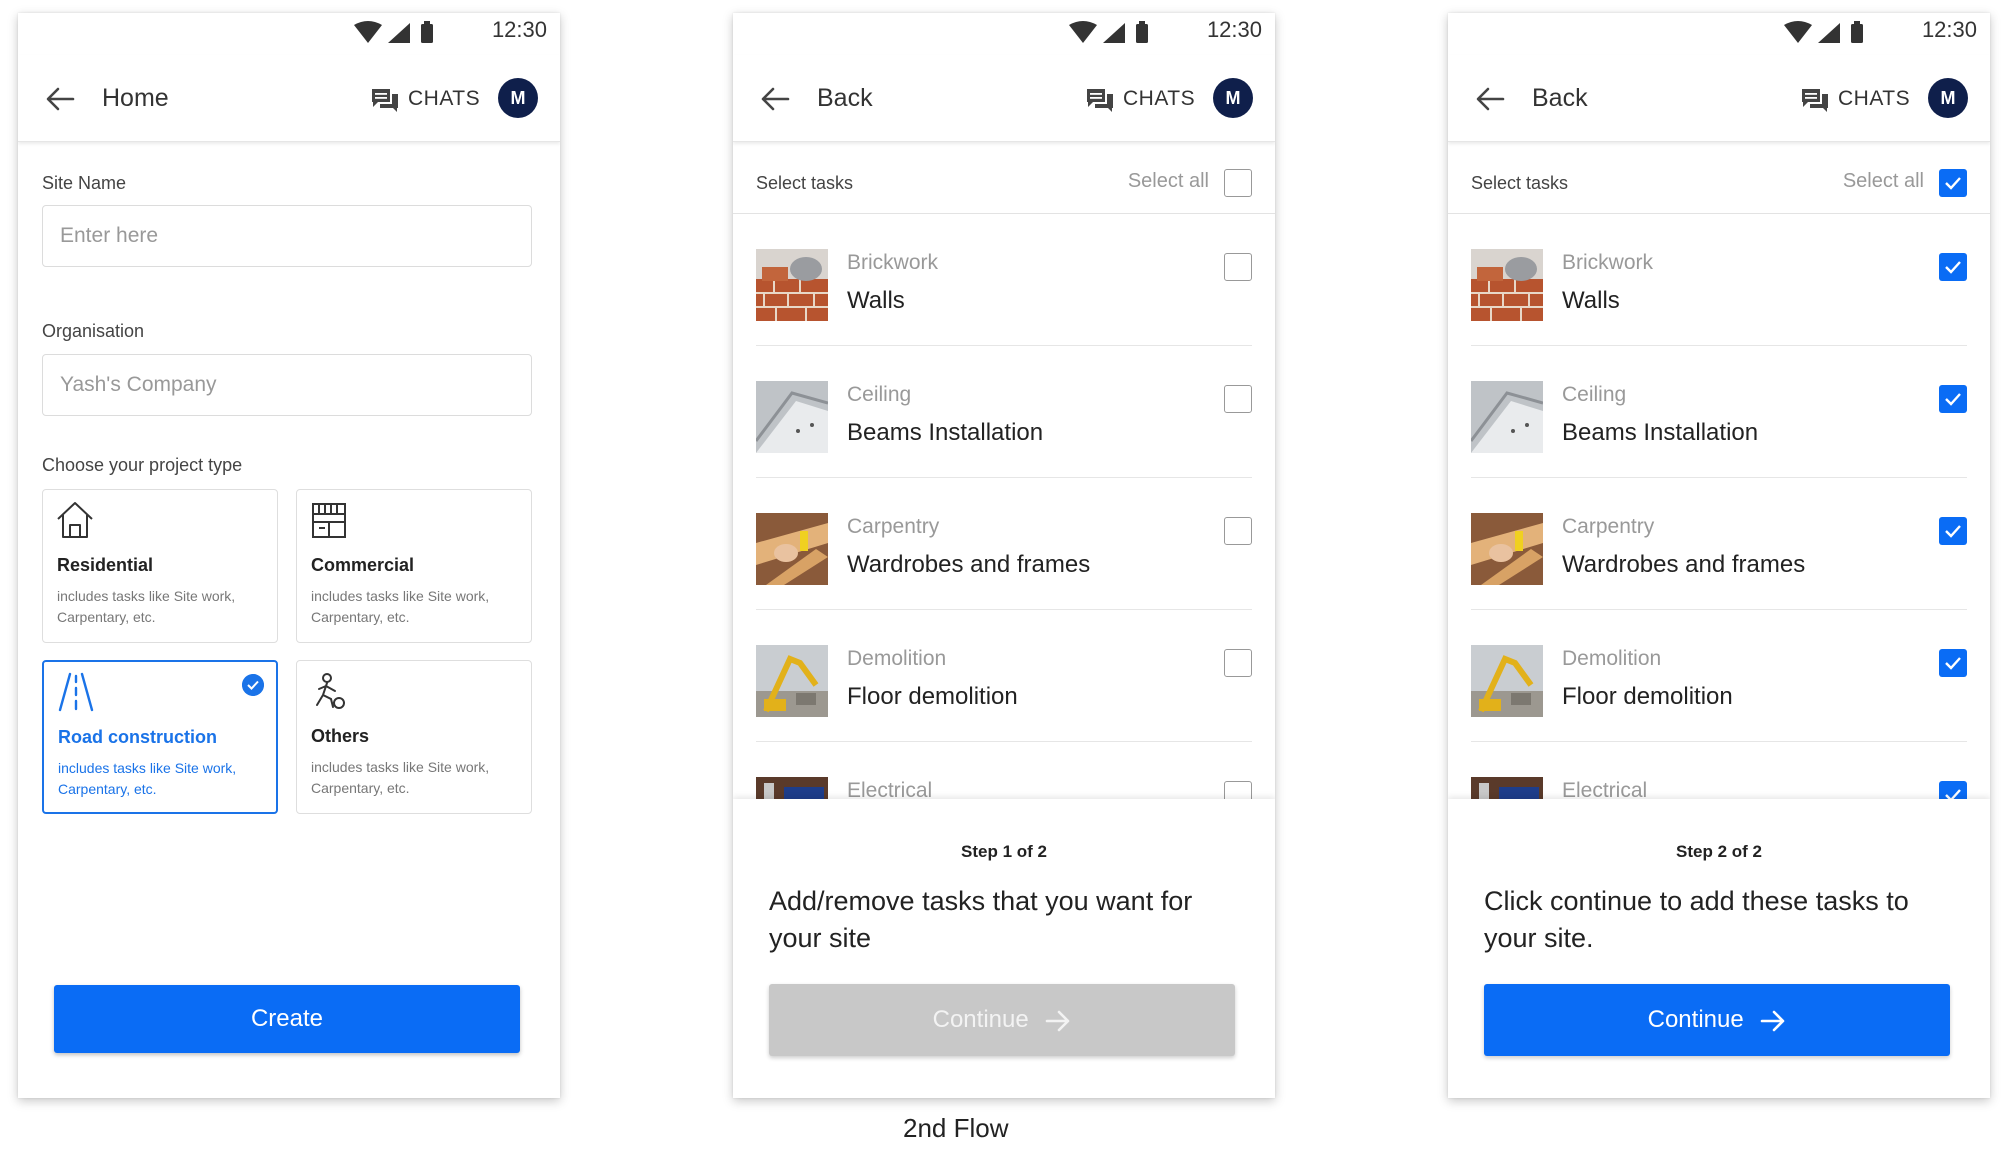 Image resolution: width=2012 pixels, height=1149 pixels. Describe the element at coordinates (1058, 1020) in the screenshot. I see `arrow-right-icon` at that location.